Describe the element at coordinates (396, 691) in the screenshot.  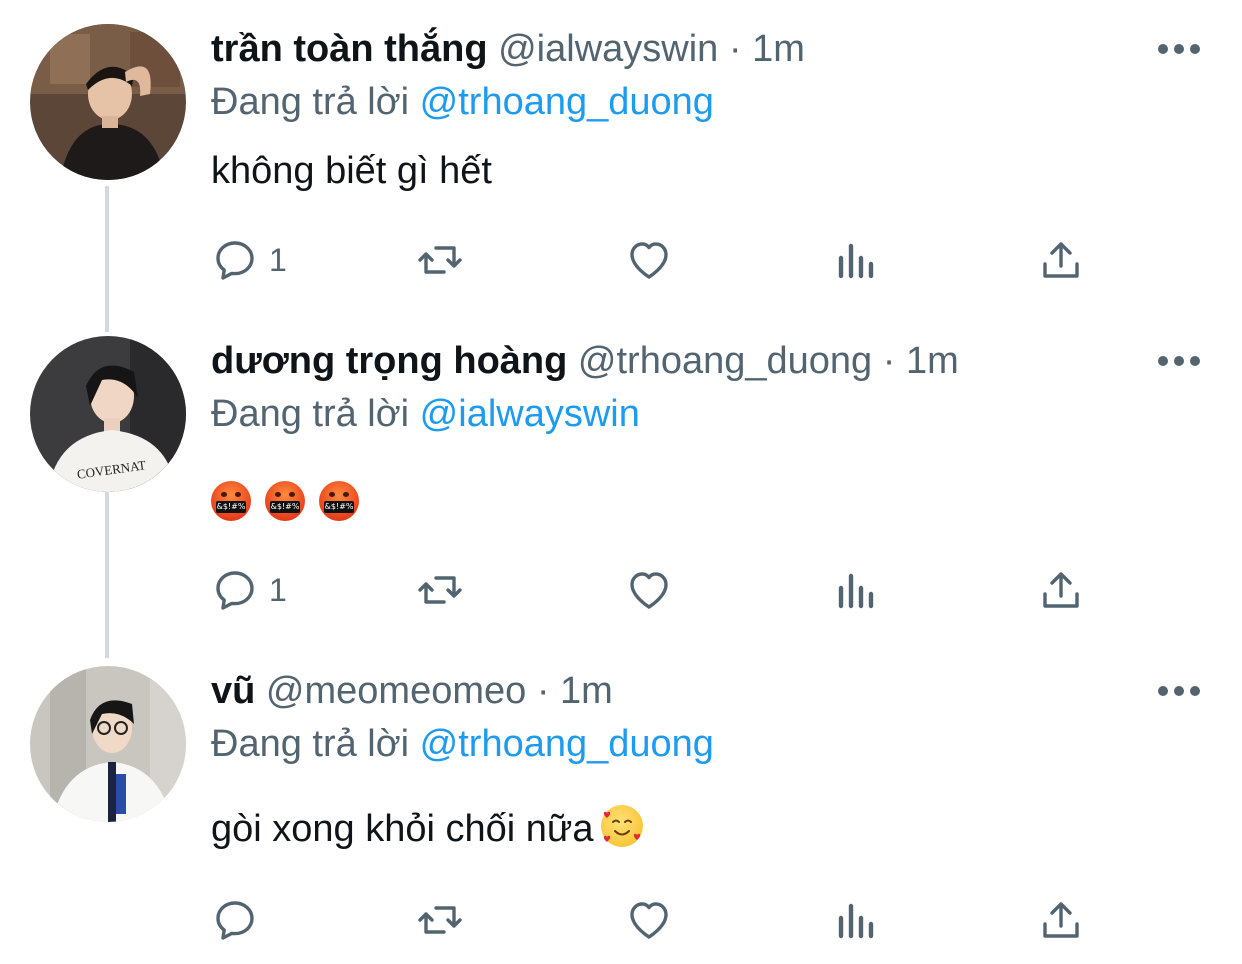
I see `username: @meomeomeo` at that location.